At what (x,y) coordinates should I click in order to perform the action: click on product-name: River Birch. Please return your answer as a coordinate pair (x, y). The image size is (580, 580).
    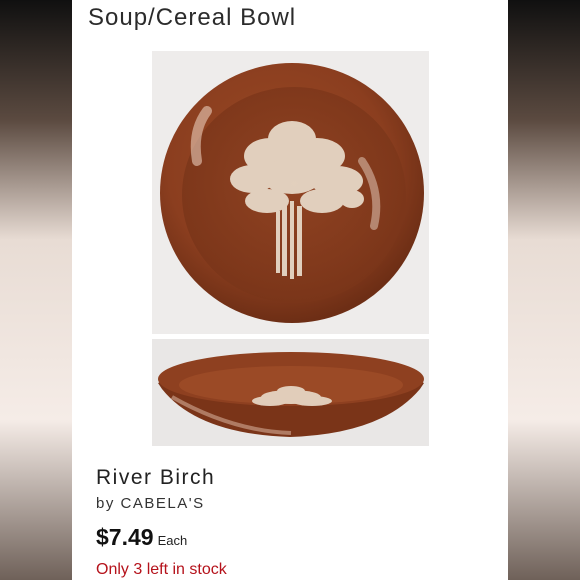
    Looking at the image, I should click on (155, 478).